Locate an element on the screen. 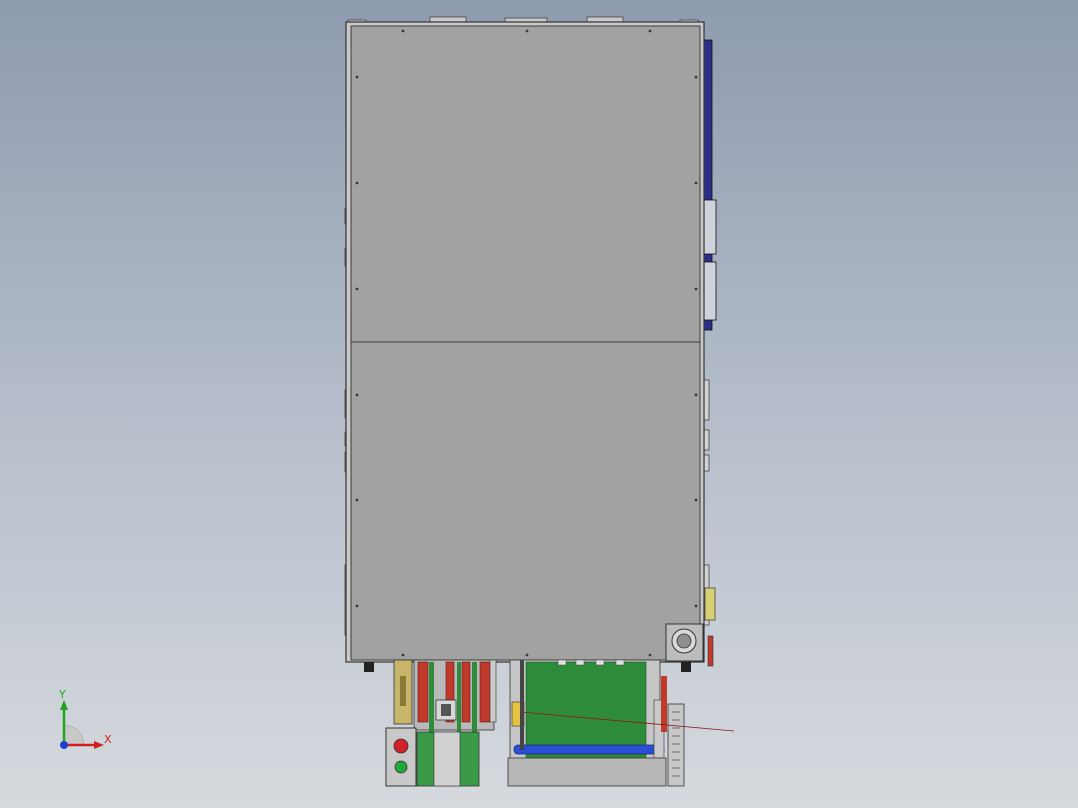  upper-panel is located at coordinates (525, 184).